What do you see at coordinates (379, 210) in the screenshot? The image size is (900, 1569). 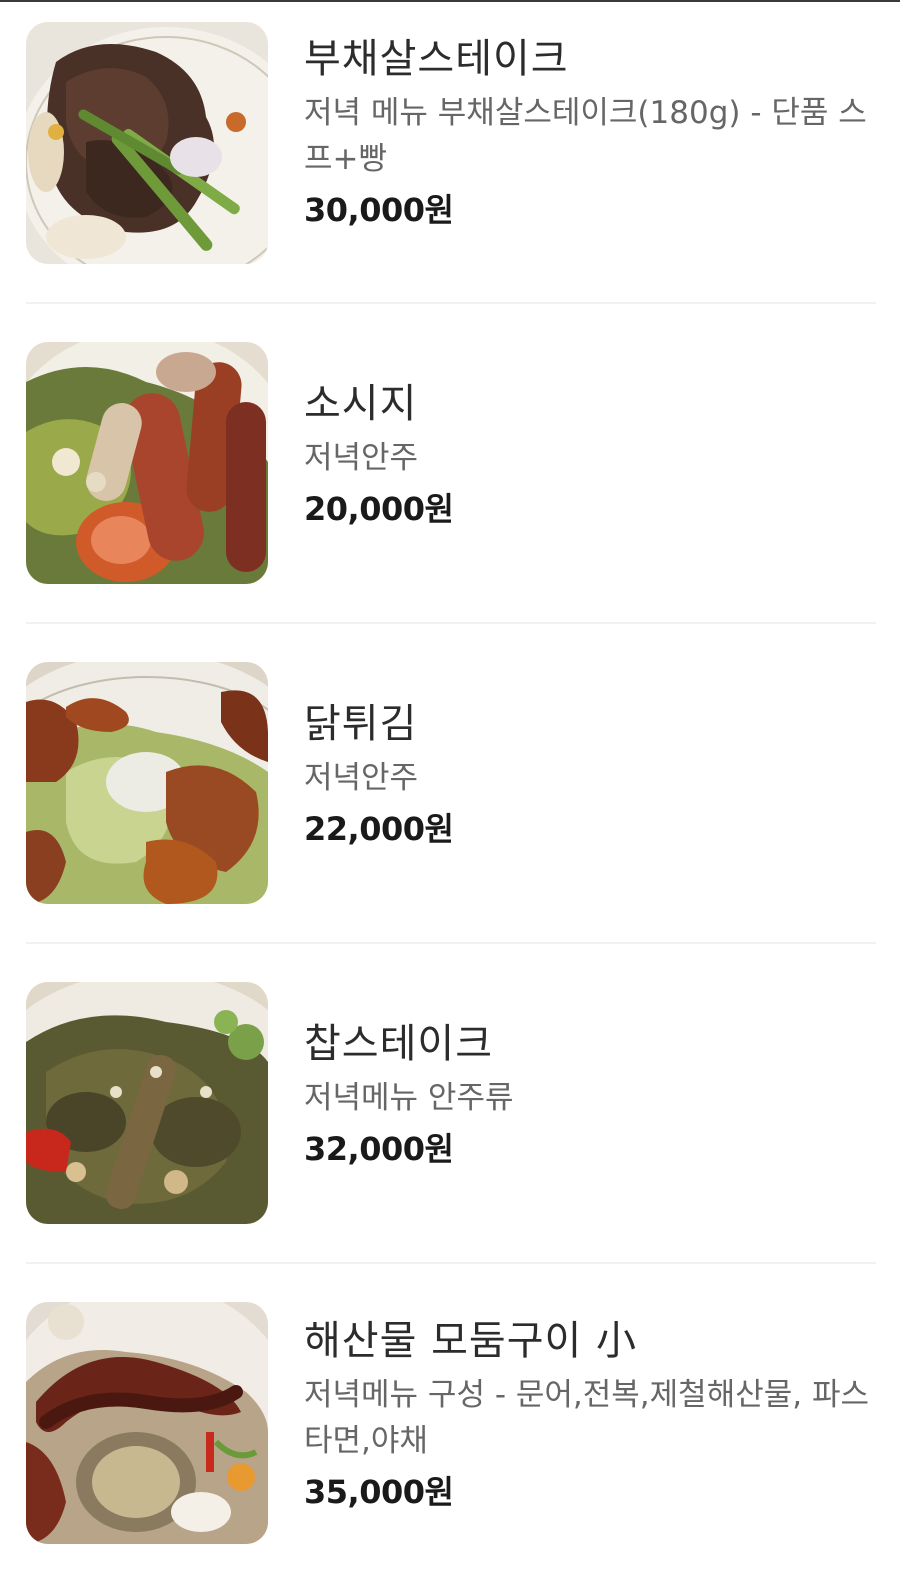 I see `menu-item-price: 30,000원` at bounding box center [379, 210].